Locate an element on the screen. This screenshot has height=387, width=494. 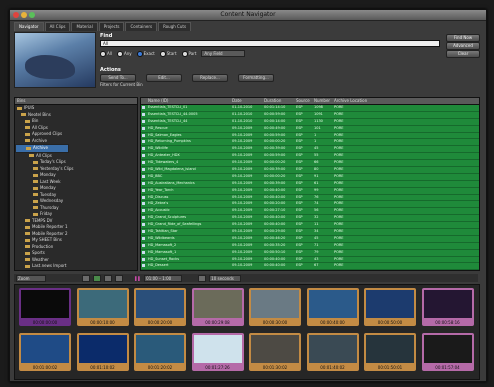
clip-thumbnail: 00:00:20:00 is located at coordinates (160, 307).